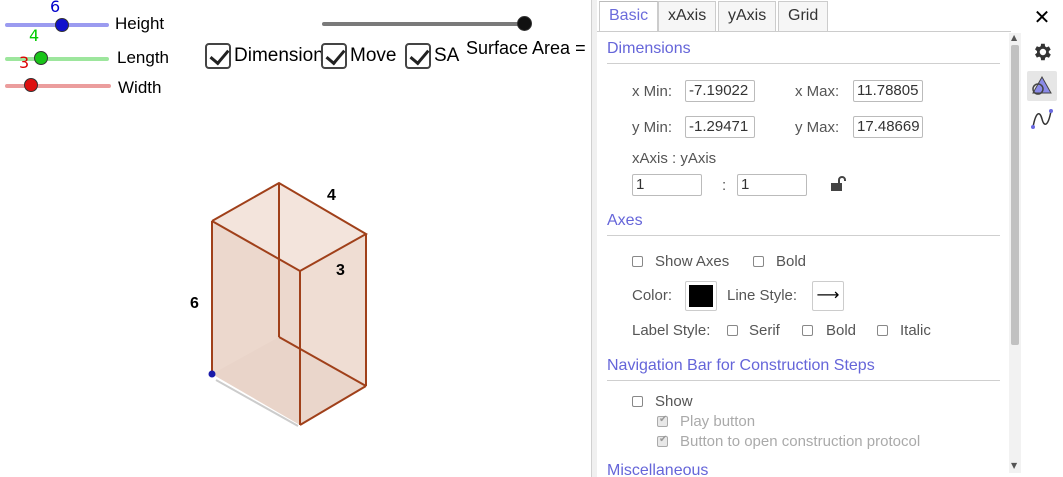 Image resolution: width=1063 pixels, height=477 pixels. I want to click on italic-label: Italic, so click(915, 330).